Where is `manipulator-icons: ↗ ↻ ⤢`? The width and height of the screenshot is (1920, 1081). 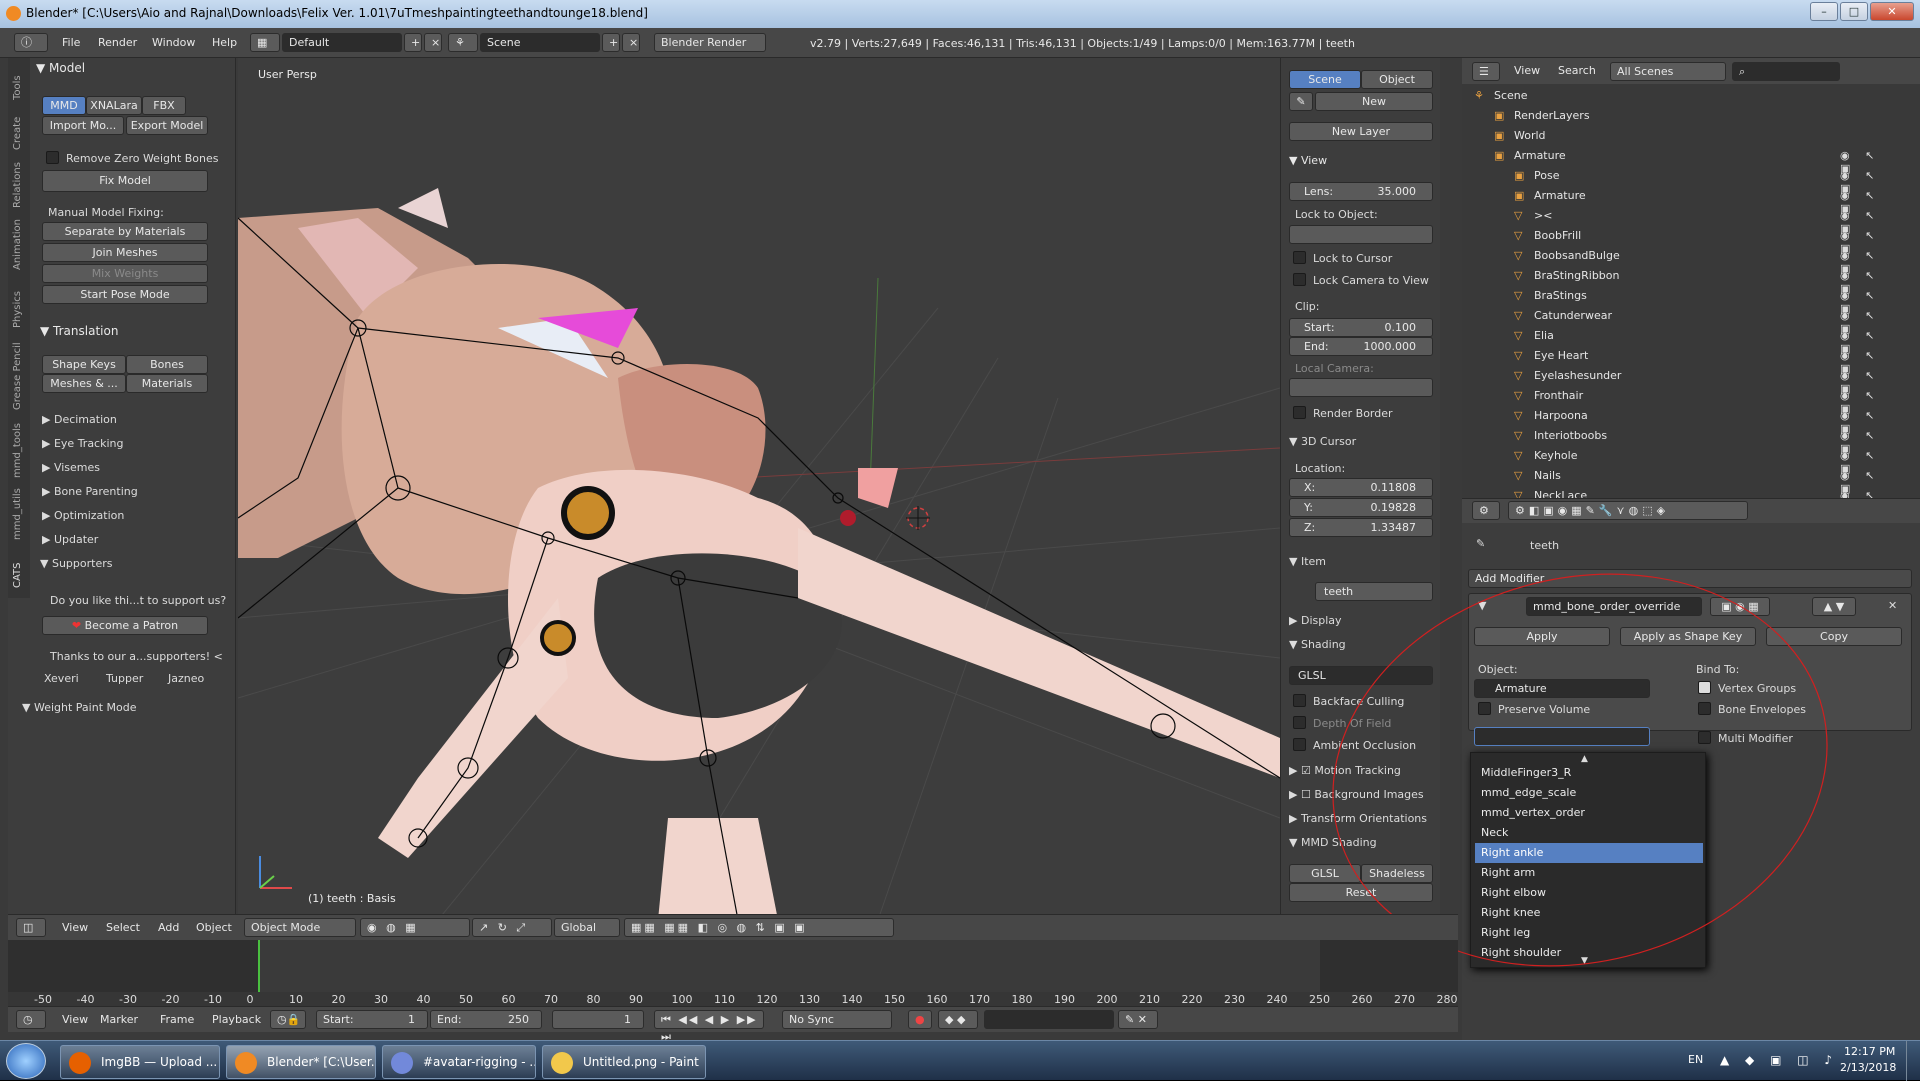
manipulator-icons: ↗ ↻ ⤢ is located at coordinates (512, 927).